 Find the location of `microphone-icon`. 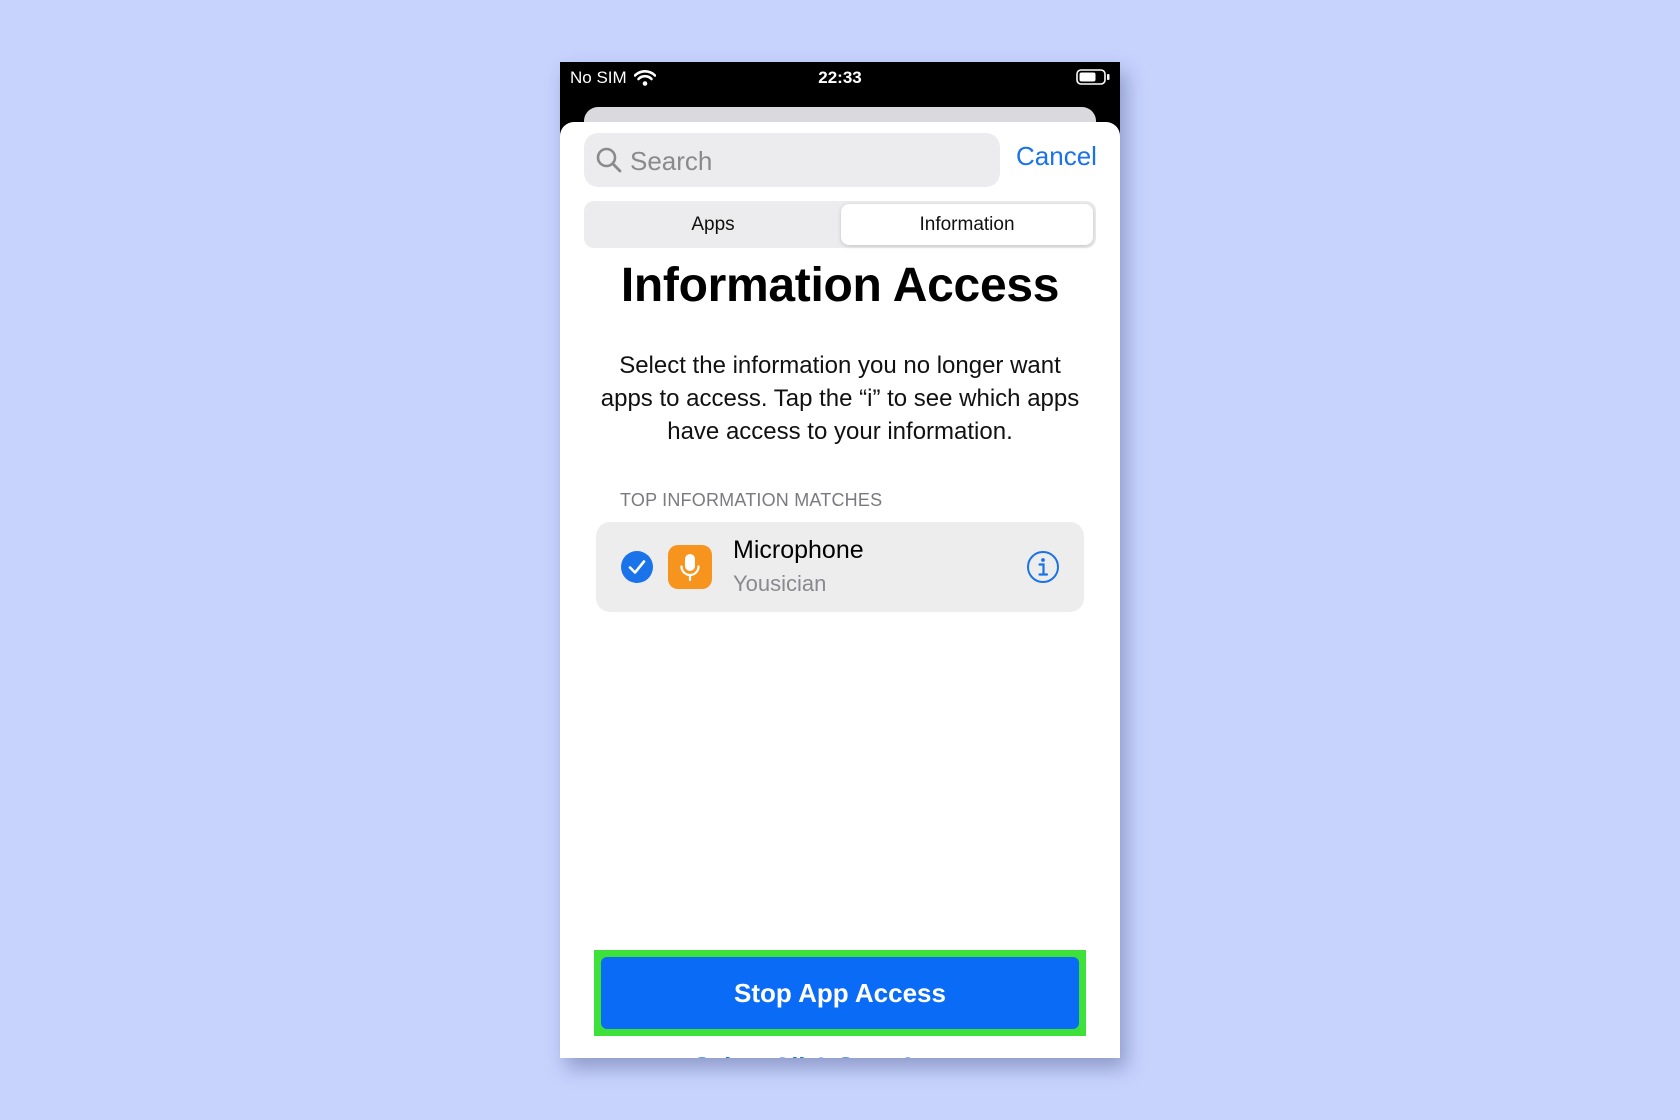

microphone-icon is located at coordinates (690, 567).